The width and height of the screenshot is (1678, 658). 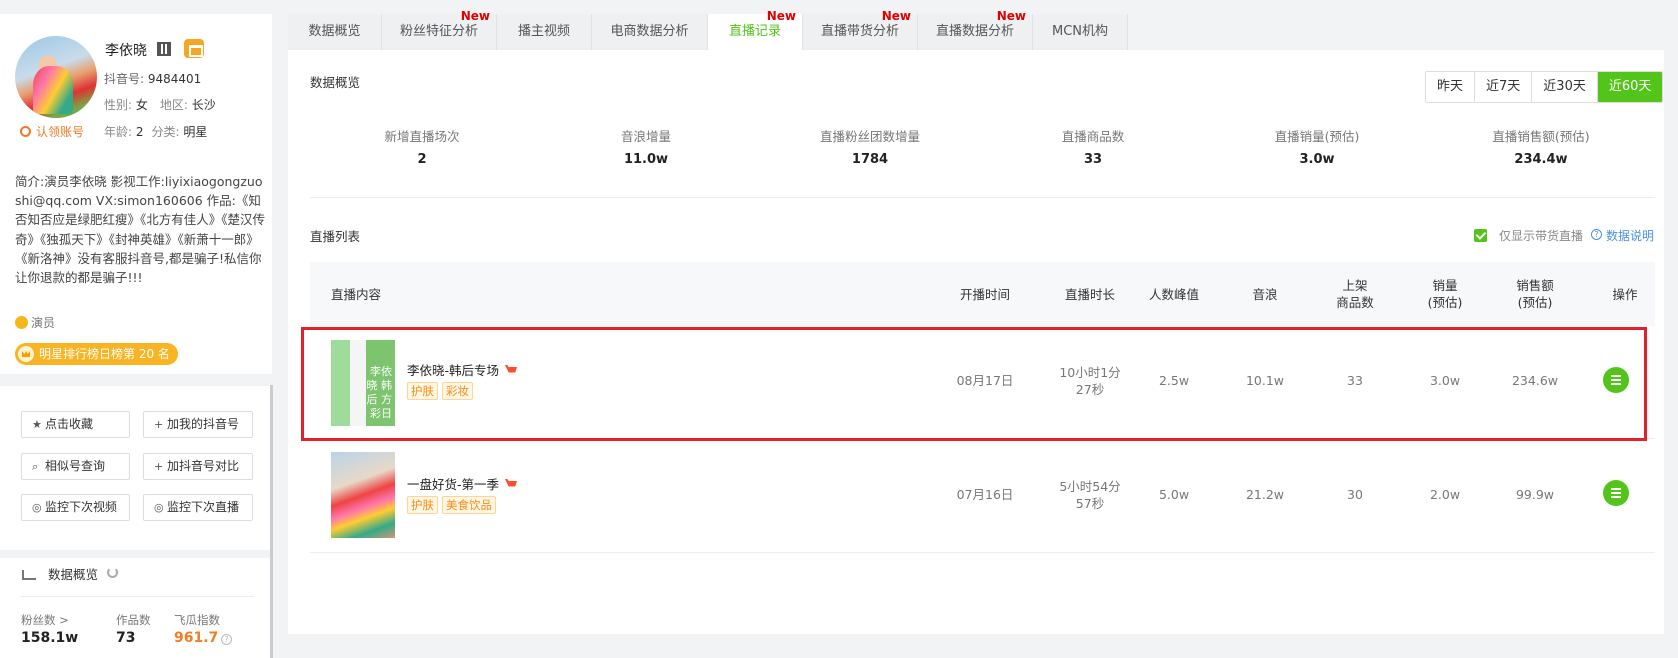 What do you see at coordinates (1534, 380) in the screenshot?
I see `revenue: 234.6w` at bounding box center [1534, 380].